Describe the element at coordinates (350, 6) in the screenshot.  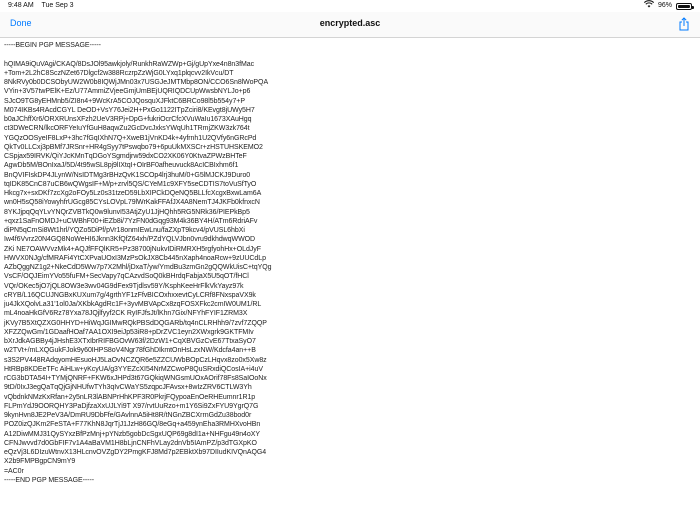
I see `status-bar: 9:48 AM Tue Sep 3 96%` at that location.